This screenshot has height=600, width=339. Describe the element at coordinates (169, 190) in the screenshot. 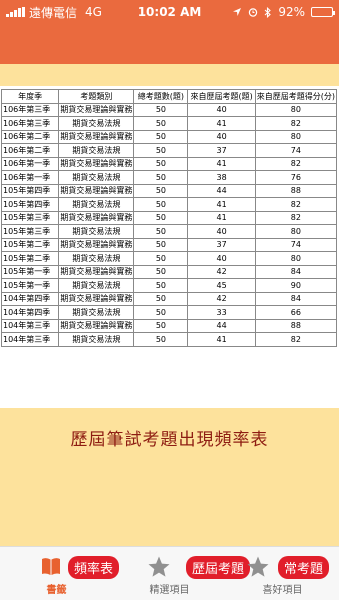

I see `table-row: 105年第四季 期貨交易理論與實務 50 44 88` at that location.